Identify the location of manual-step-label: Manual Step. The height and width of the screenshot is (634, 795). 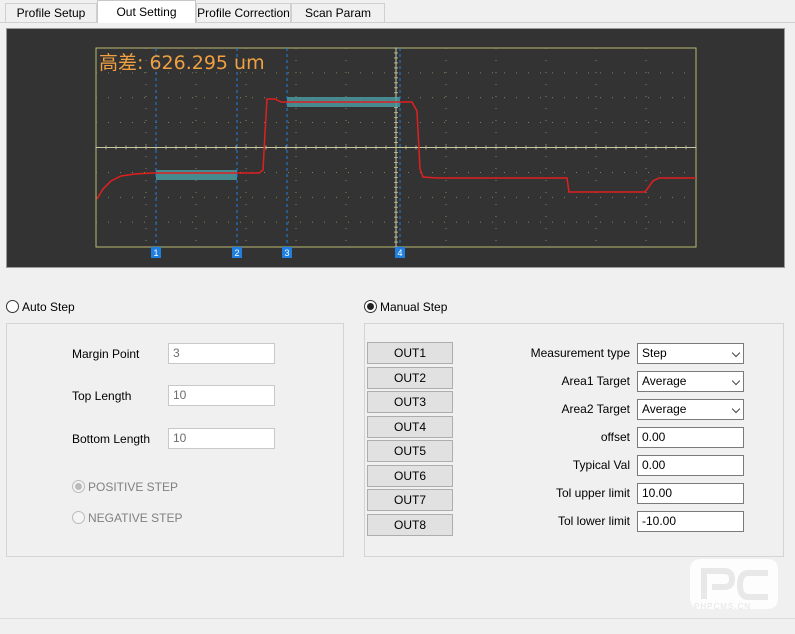
(413, 307).